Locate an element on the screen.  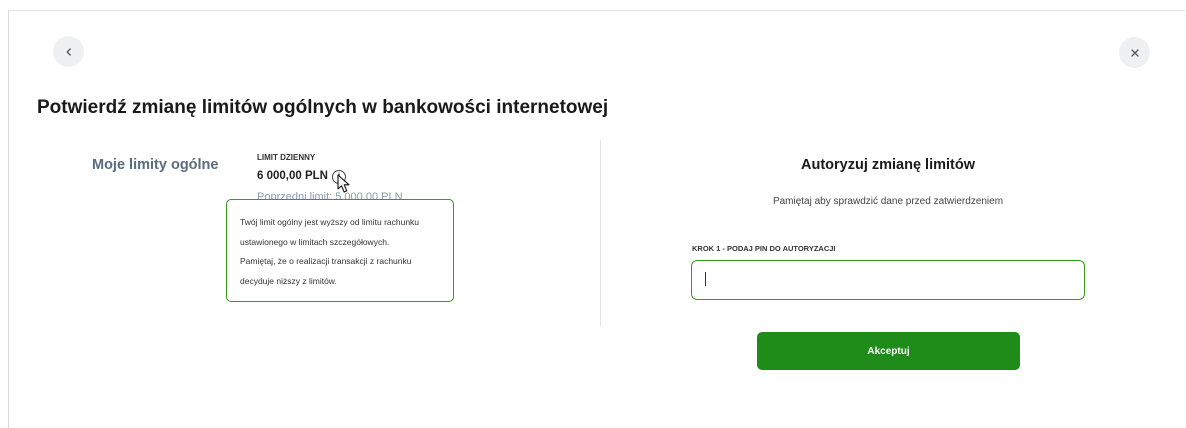
daily-limit-value: 6 000,00 PLN is located at coordinates (292, 176).